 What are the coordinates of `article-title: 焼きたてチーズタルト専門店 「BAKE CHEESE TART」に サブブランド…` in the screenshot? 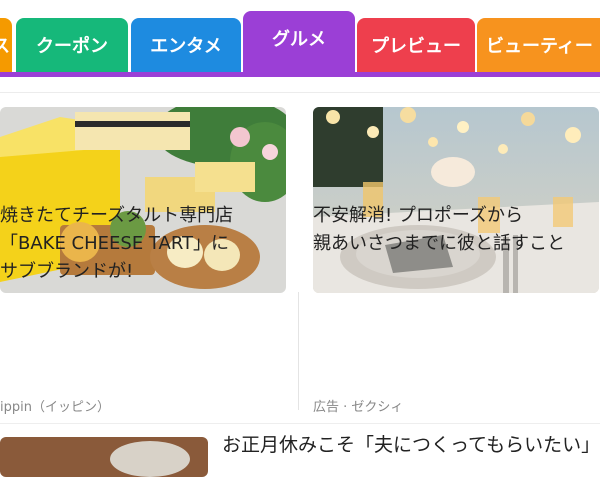 It's located at (150, 244).